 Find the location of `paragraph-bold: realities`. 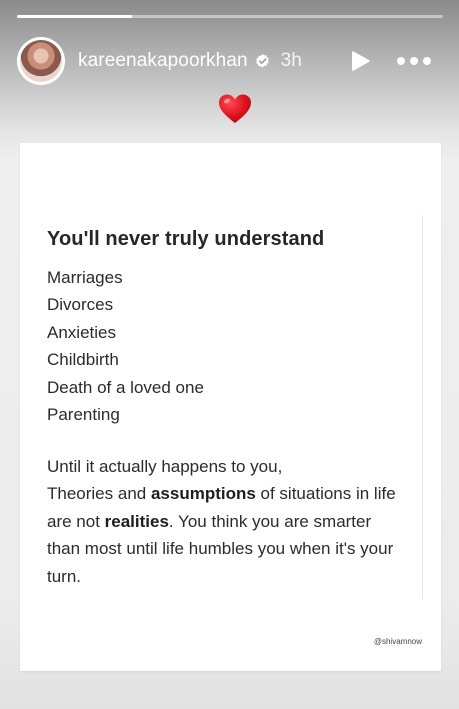

paragraph-bold: realities is located at coordinates (136, 521).